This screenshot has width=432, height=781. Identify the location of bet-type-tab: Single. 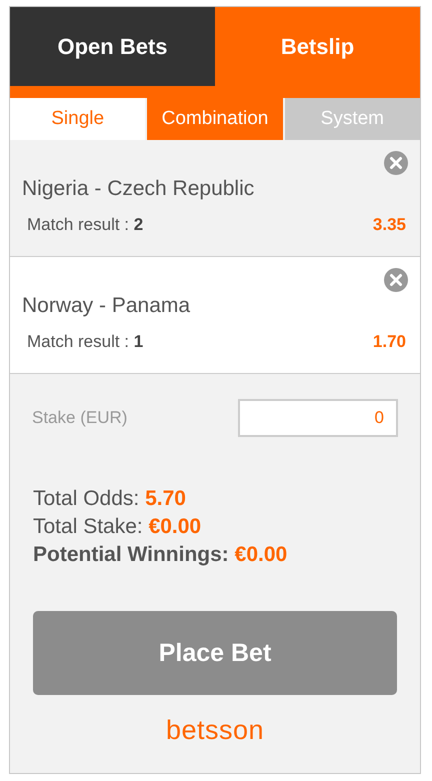
(78, 119).